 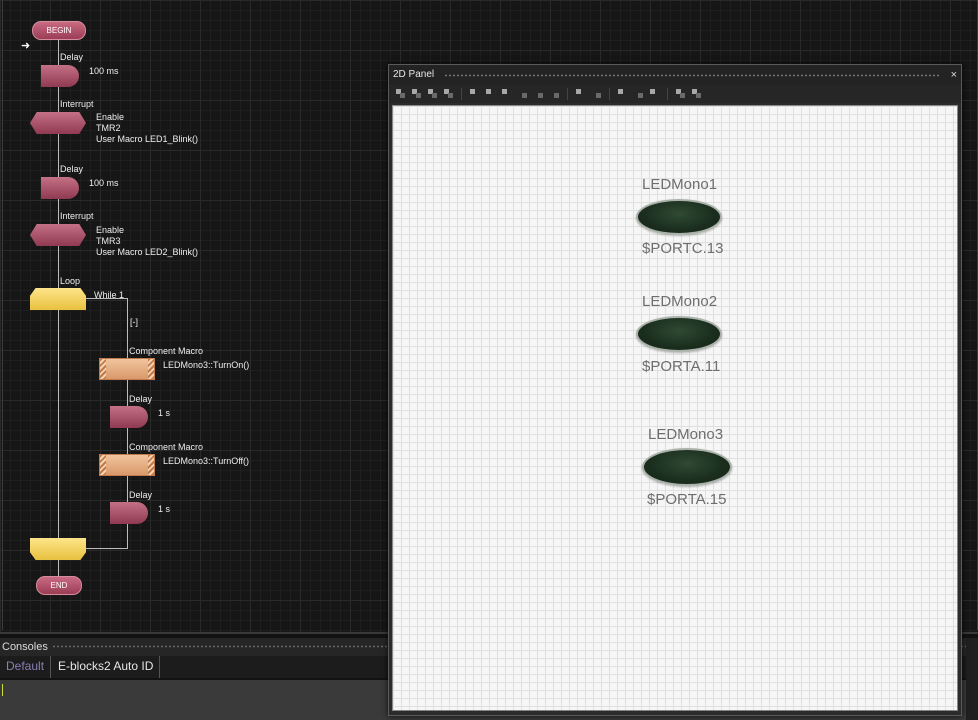 I want to click on align-bottom-icon, so click(x=554, y=93).